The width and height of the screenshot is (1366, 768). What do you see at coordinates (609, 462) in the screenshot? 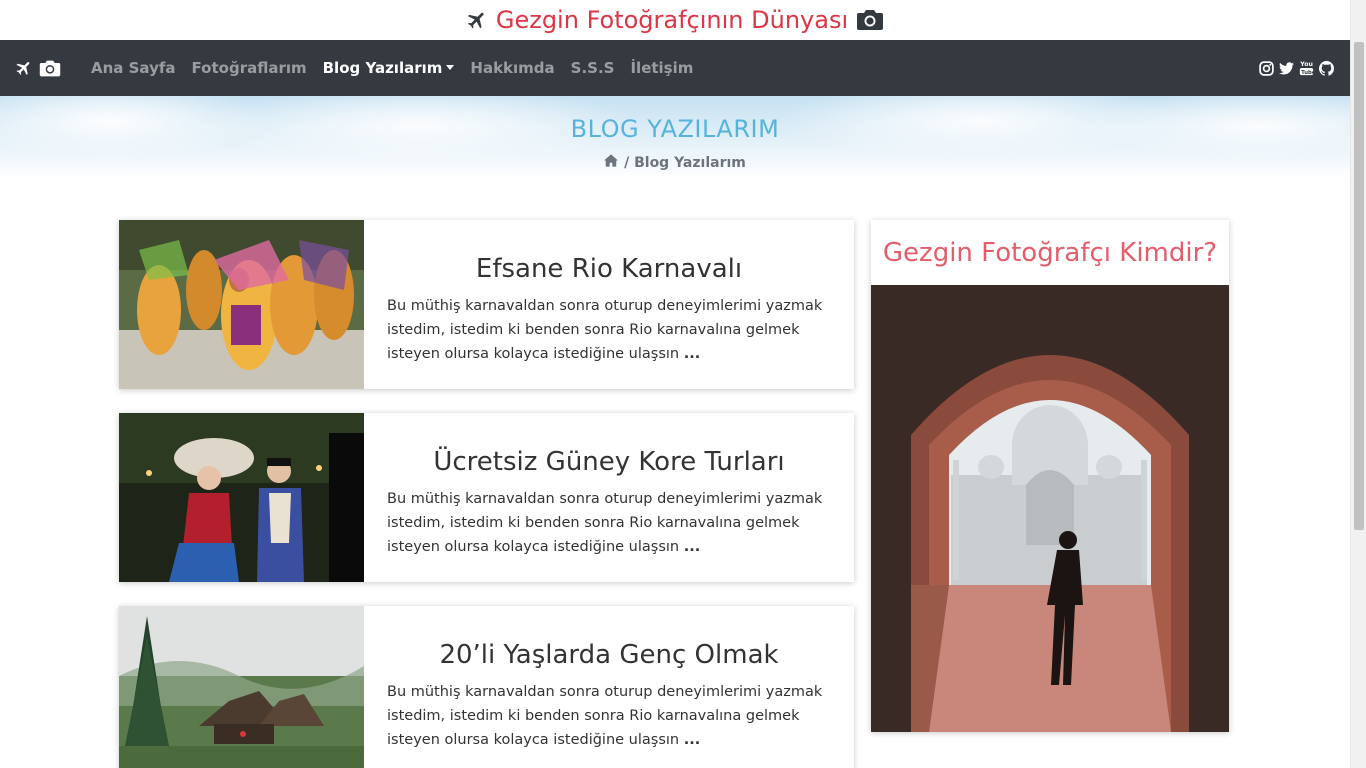
I see `post-title: Ücretsiz Güney Kore Turları` at bounding box center [609, 462].